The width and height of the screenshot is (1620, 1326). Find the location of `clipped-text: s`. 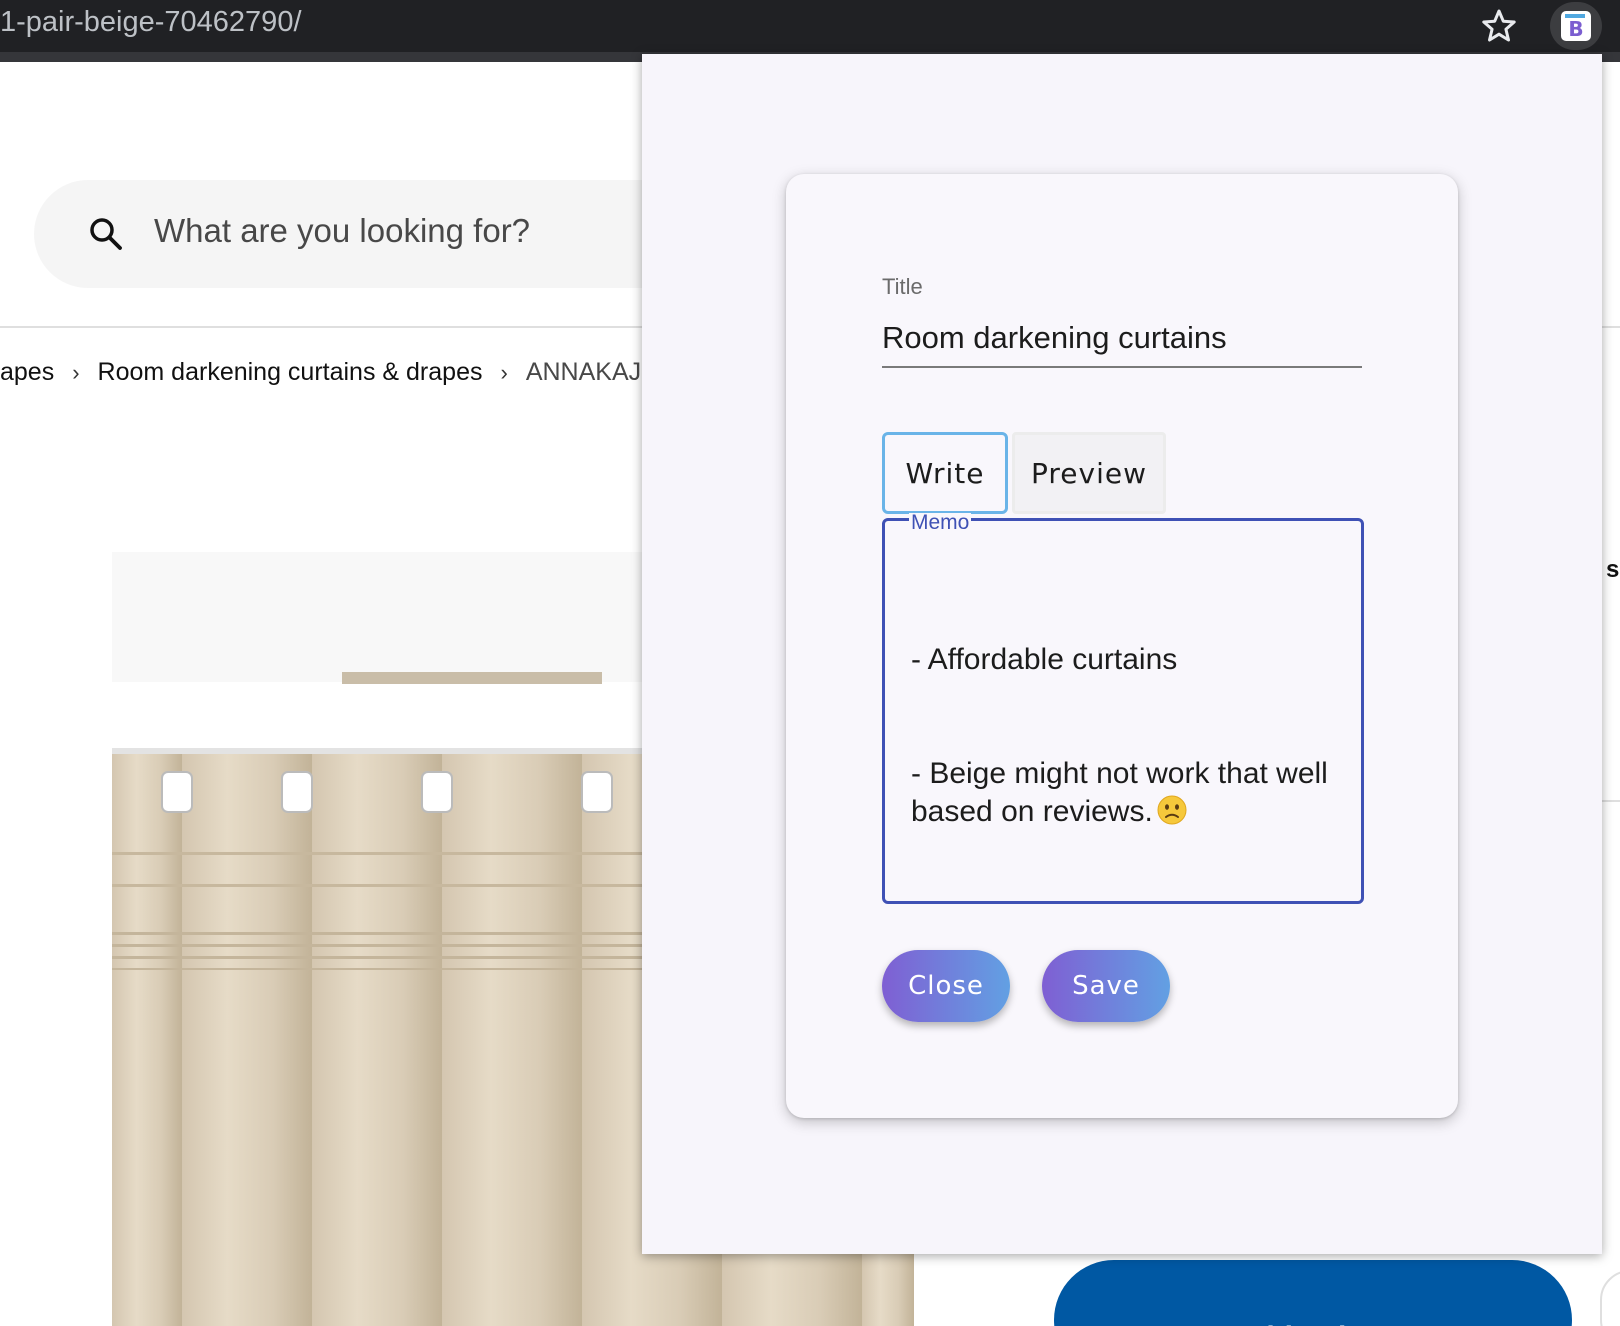

clipped-text: s is located at coordinates (1613, 569).